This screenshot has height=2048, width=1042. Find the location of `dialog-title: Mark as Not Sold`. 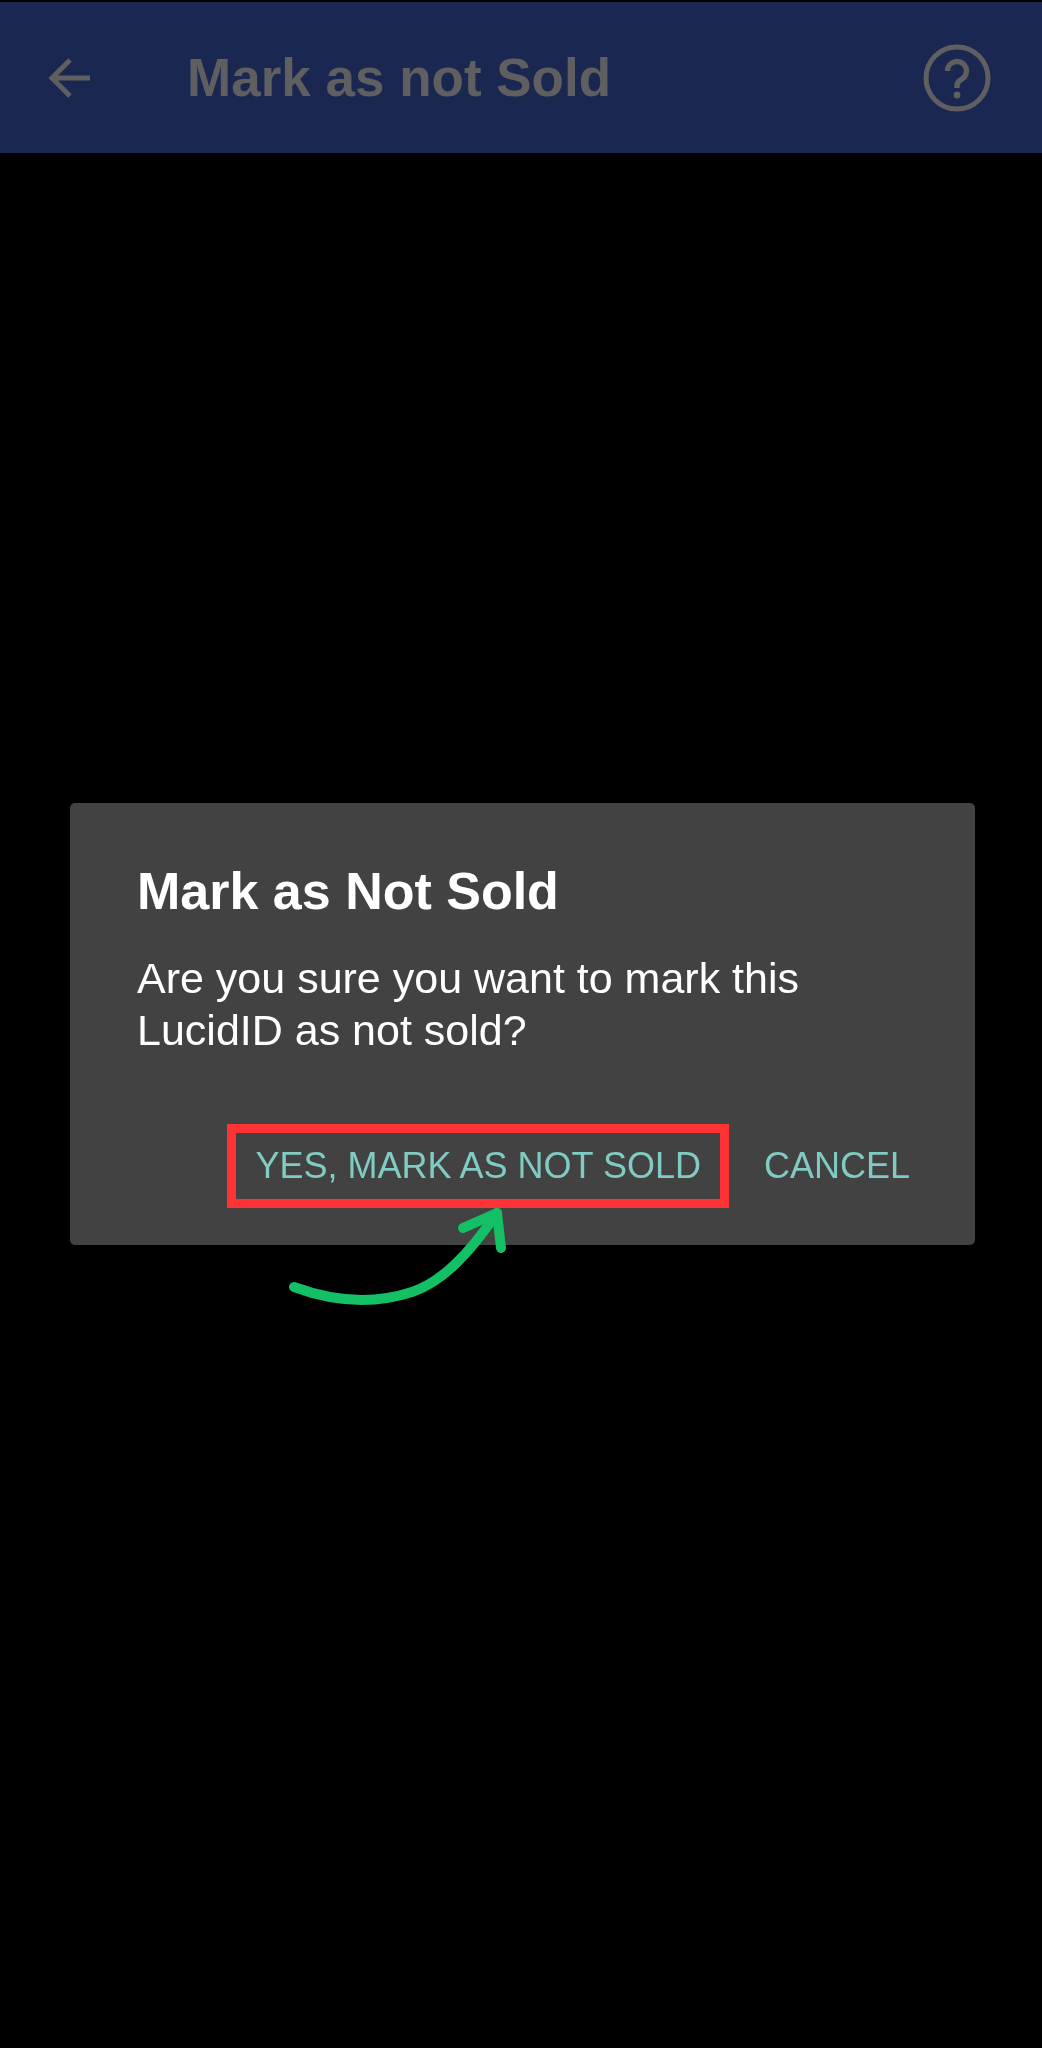

dialog-title: Mark as Not Sold is located at coordinates (348, 891).